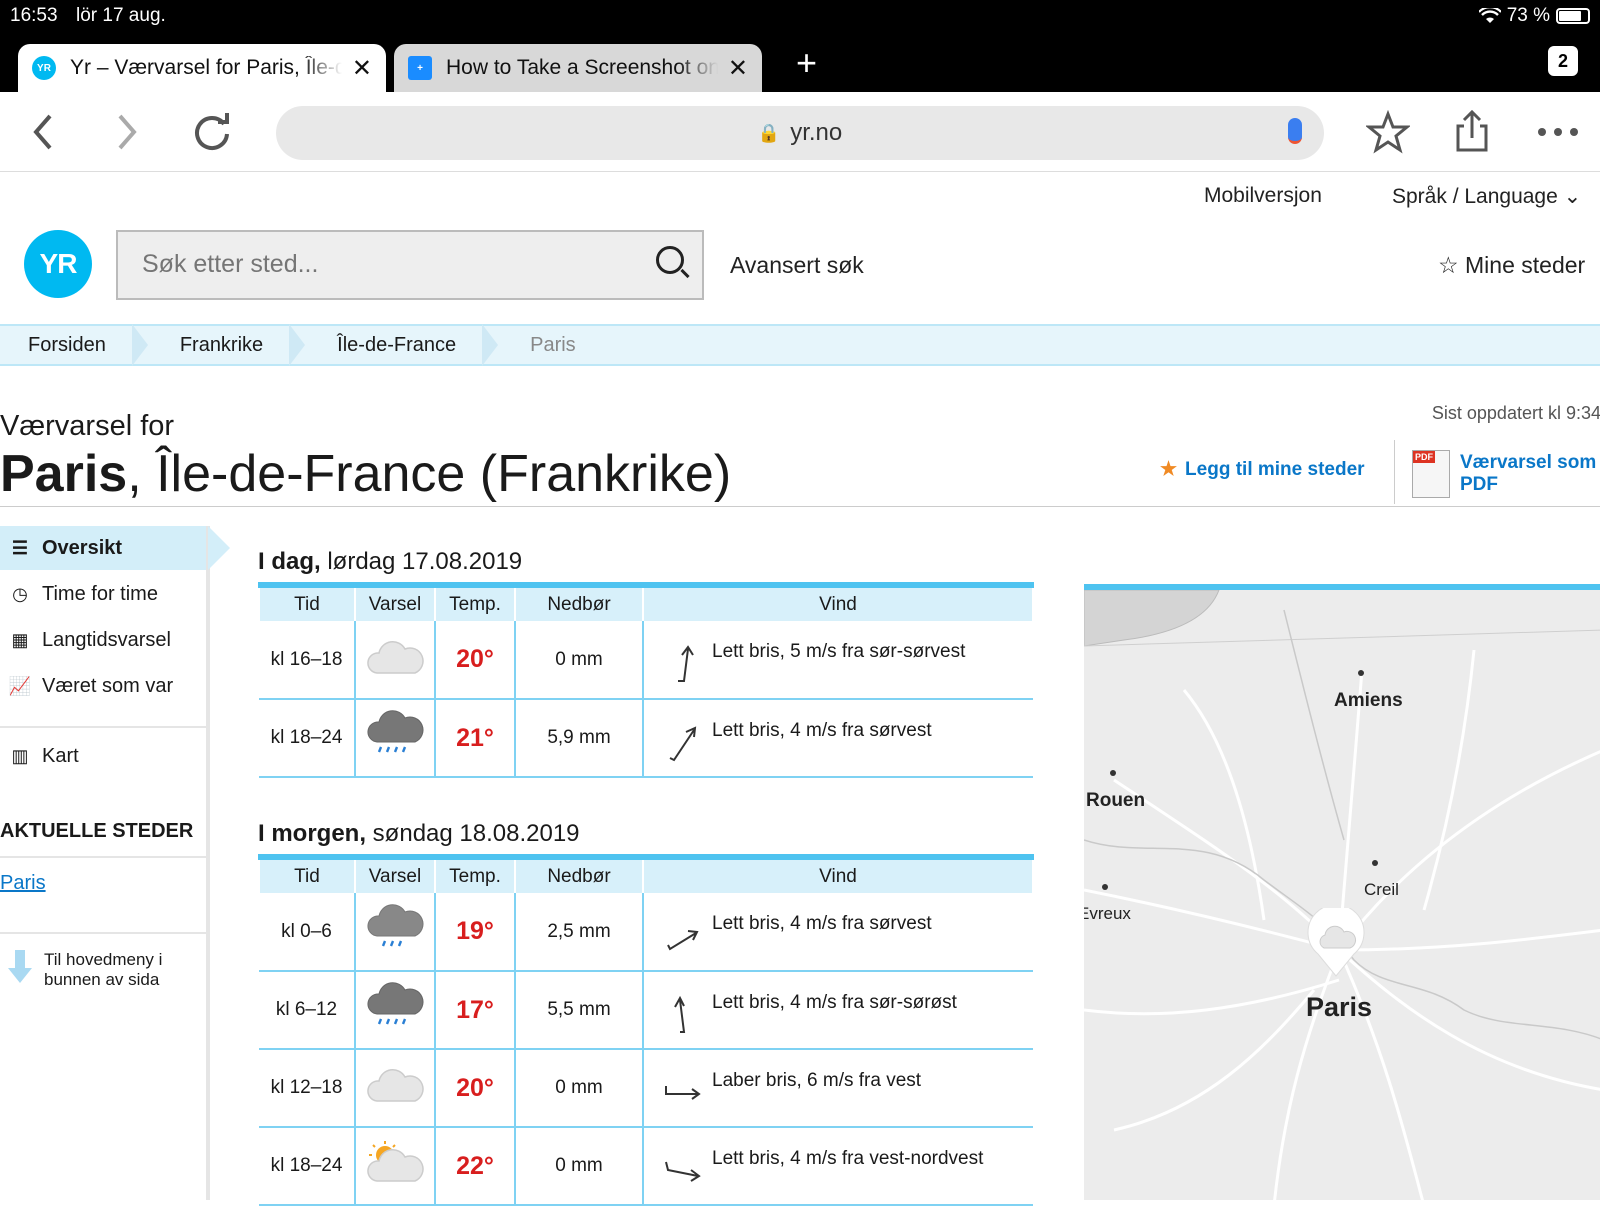 Image resolution: width=1600 pixels, height=1206 pixels. I want to click on time-cell: kl 18–24, so click(307, 1166).